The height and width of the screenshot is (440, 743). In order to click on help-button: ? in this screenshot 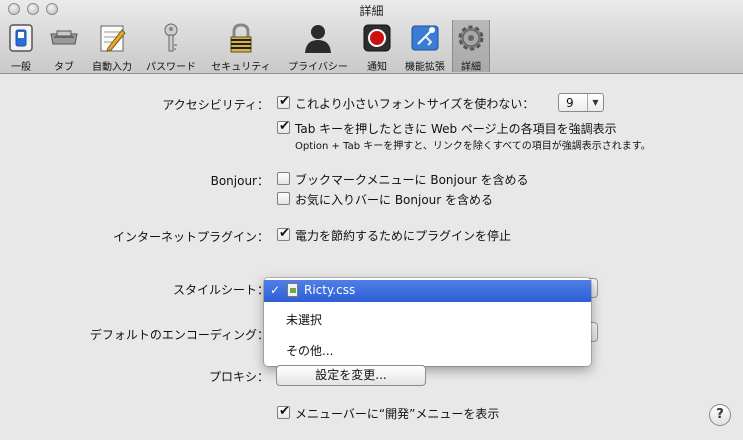, I will do `click(720, 415)`.